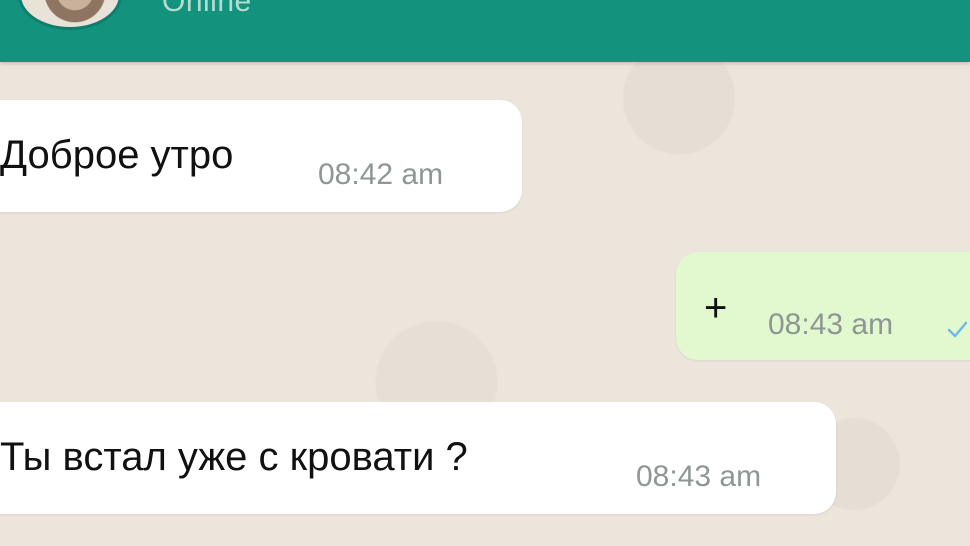  Describe the element at coordinates (261, 156) in the screenshot. I see `message-bubble-incoming: Доброе утро 08:42 am` at that location.